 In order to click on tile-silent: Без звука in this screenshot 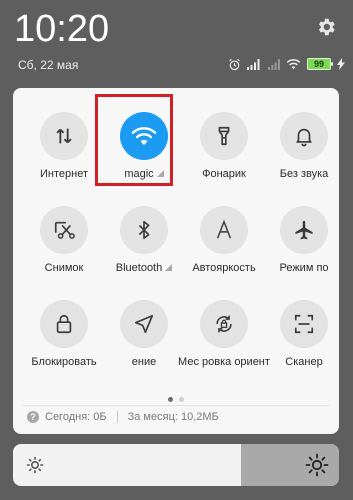, I will do `click(301, 139)`.